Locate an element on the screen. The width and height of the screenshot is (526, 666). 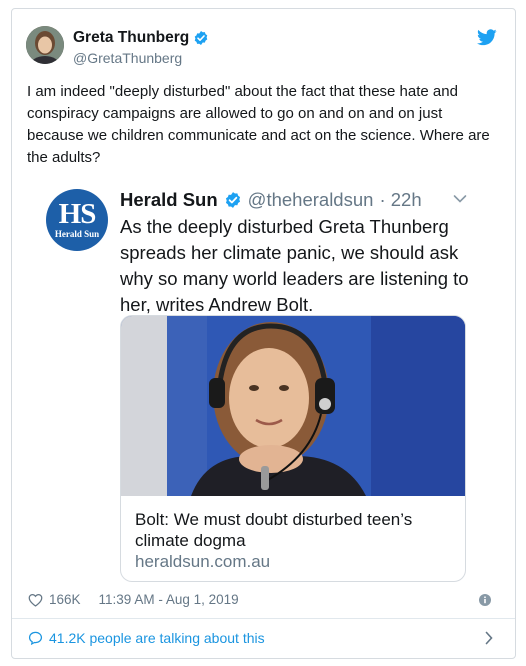
author-name: Greta Thunberg is located at coordinates (131, 38).